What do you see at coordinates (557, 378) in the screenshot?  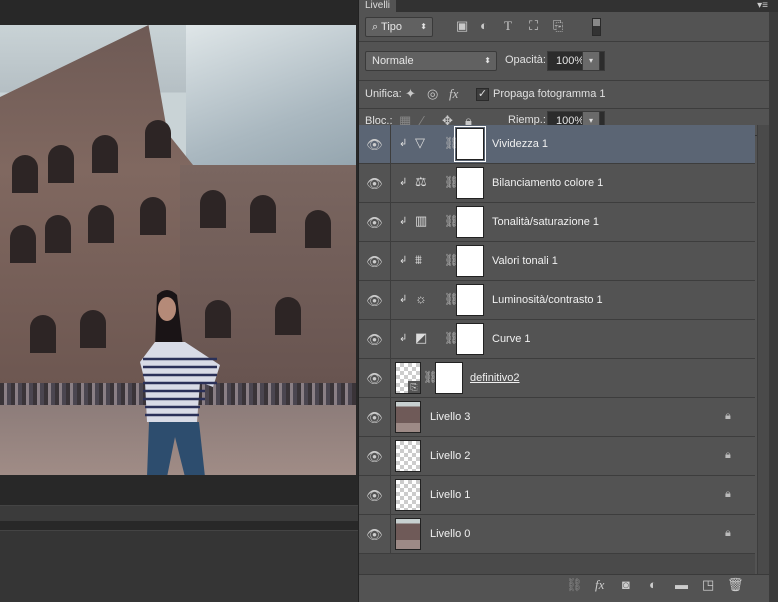 I see `layer-definitivo2: 👁︎ ⎘ ⛓ definitivo2` at bounding box center [557, 378].